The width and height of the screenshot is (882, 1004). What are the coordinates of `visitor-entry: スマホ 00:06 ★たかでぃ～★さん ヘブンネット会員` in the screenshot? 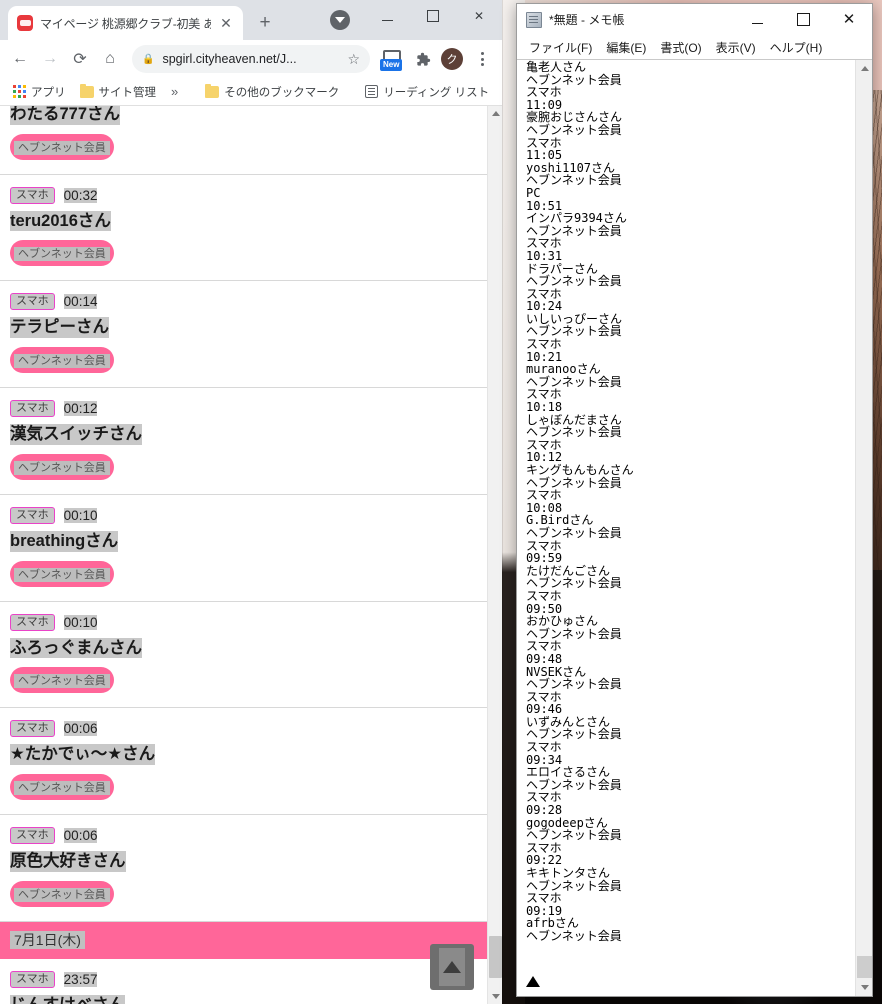 It's located at (243, 761).